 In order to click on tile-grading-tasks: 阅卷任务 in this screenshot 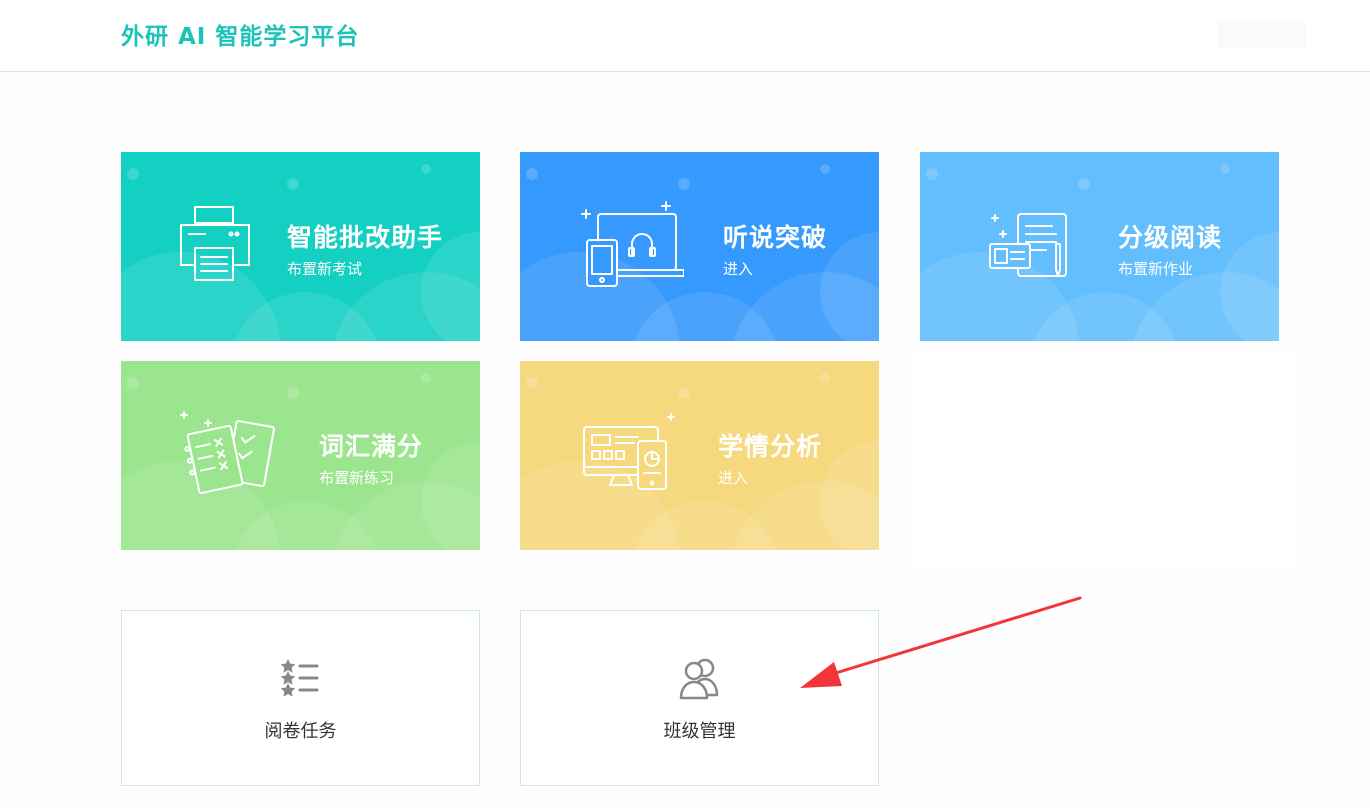, I will do `click(300, 698)`.